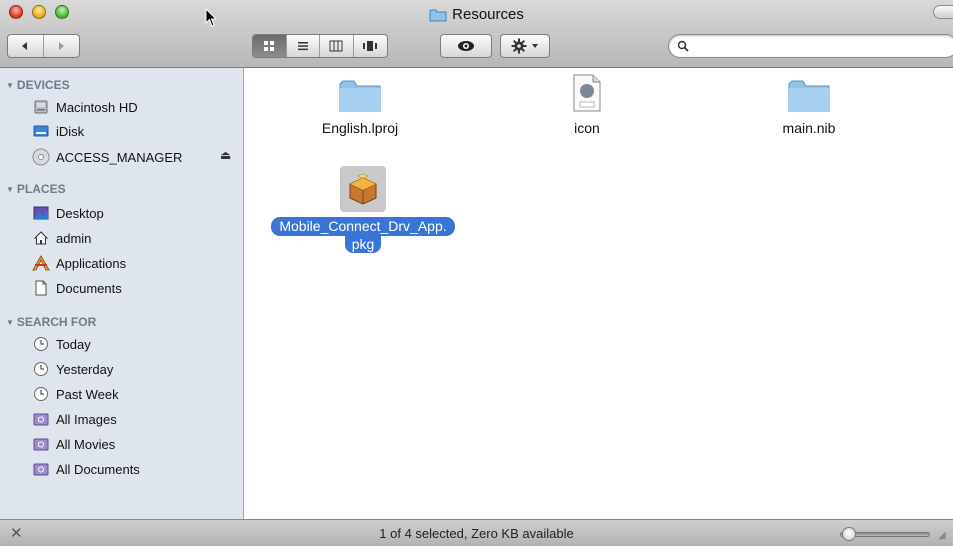  I want to click on icon-view-icon, so click(269, 46).